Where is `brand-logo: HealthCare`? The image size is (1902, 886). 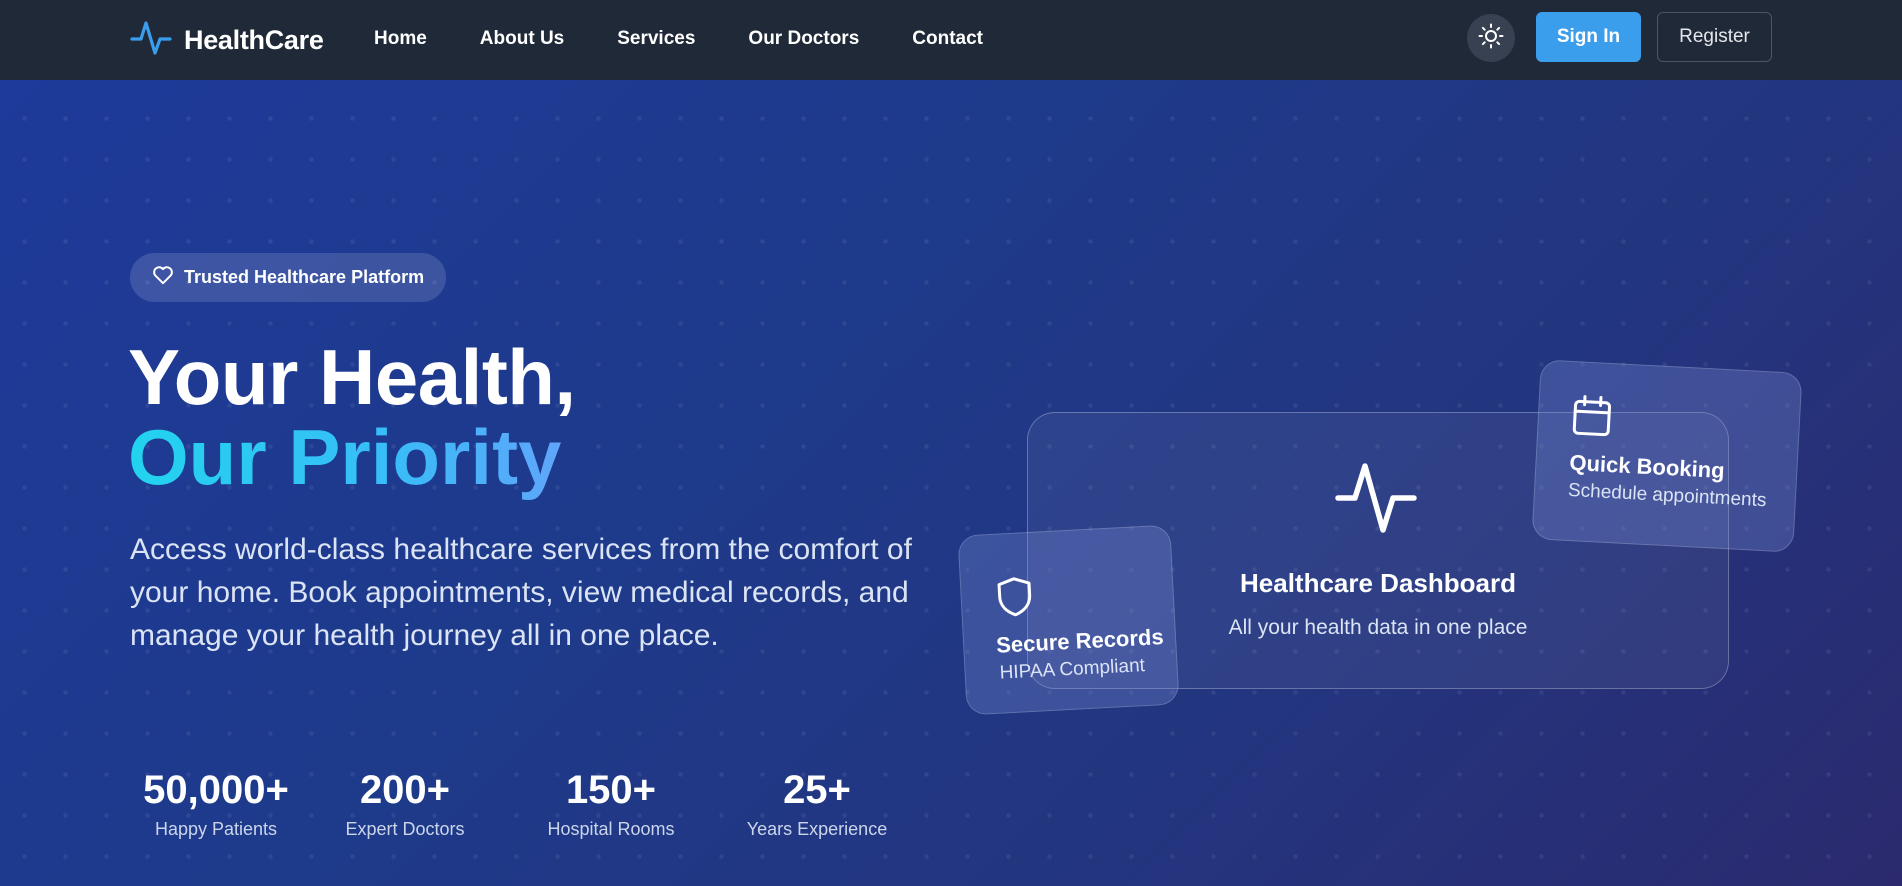
brand-logo: HealthCare is located at coordinates (227, 40).